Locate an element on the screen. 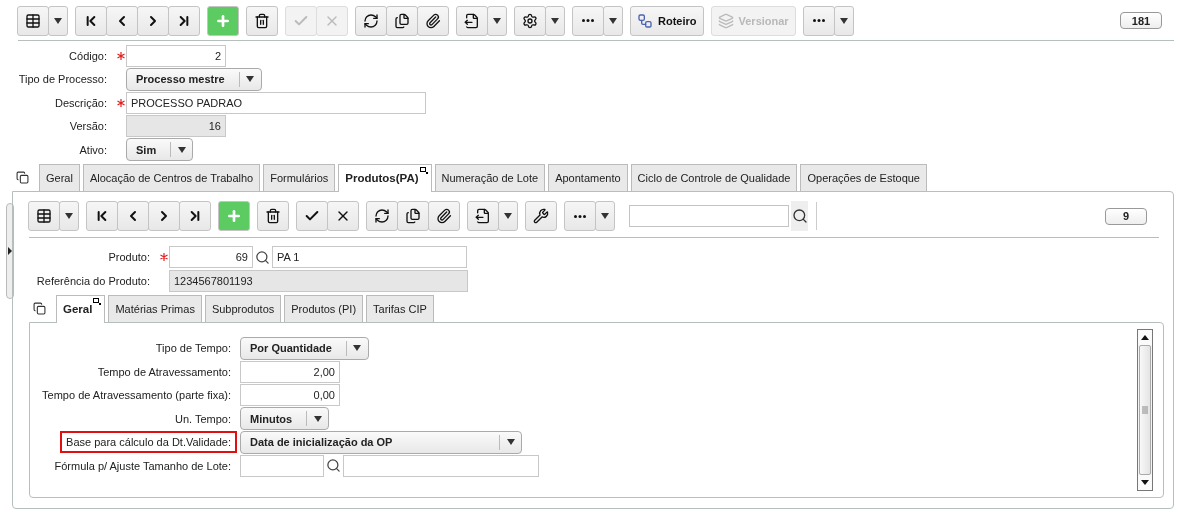 The image size is (1180, 517). field-label: Un. Tempo: is located at coordinates (202, 419).